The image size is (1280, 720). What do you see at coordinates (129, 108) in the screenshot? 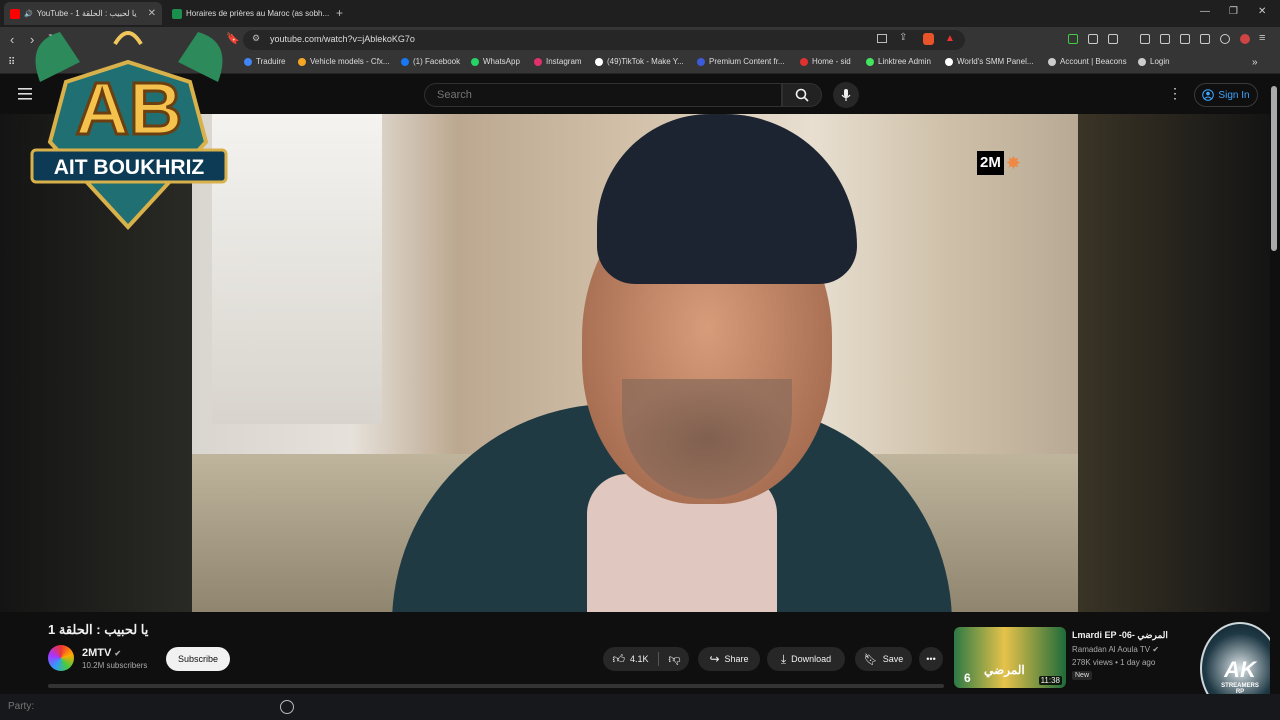
I see `svg-text: AB` at bounding box center [129, 108].